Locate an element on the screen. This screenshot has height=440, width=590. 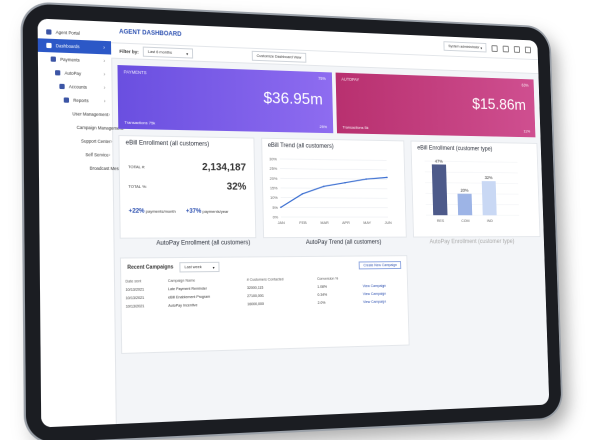
help-icon is located at coordinates (516, 49).